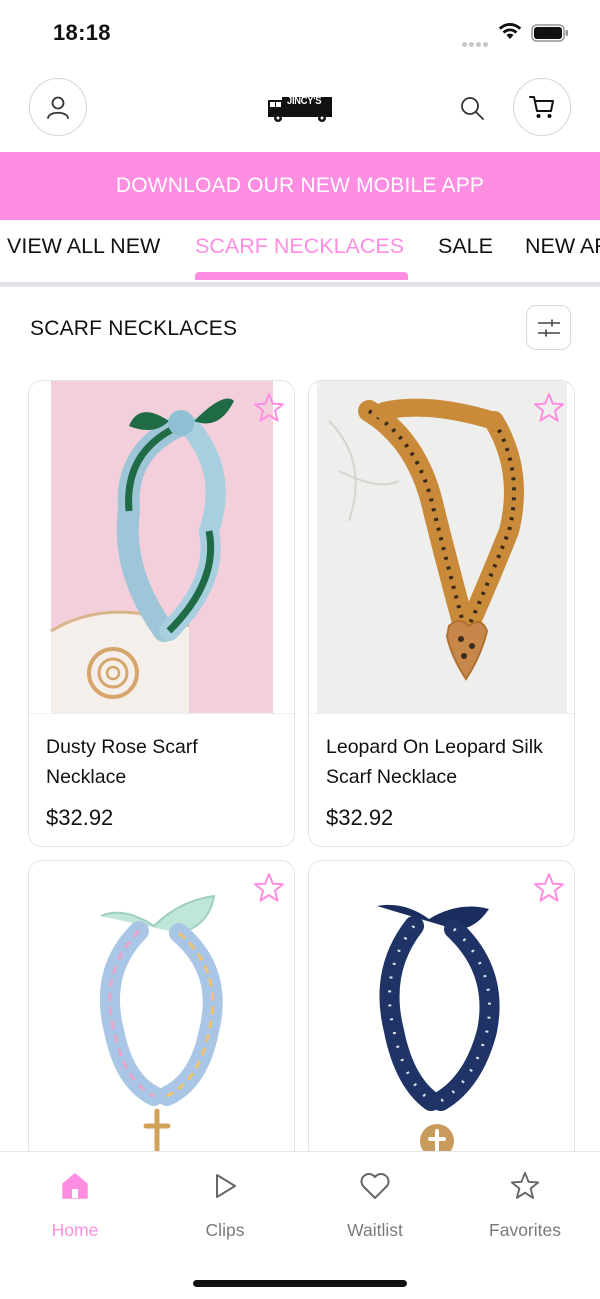 The image size is (600, 1299). What do you see at coordinates (525, 1204) in the screenshot?
I see `nav-favorites: Favorites` at bounding box center [525, 1204].